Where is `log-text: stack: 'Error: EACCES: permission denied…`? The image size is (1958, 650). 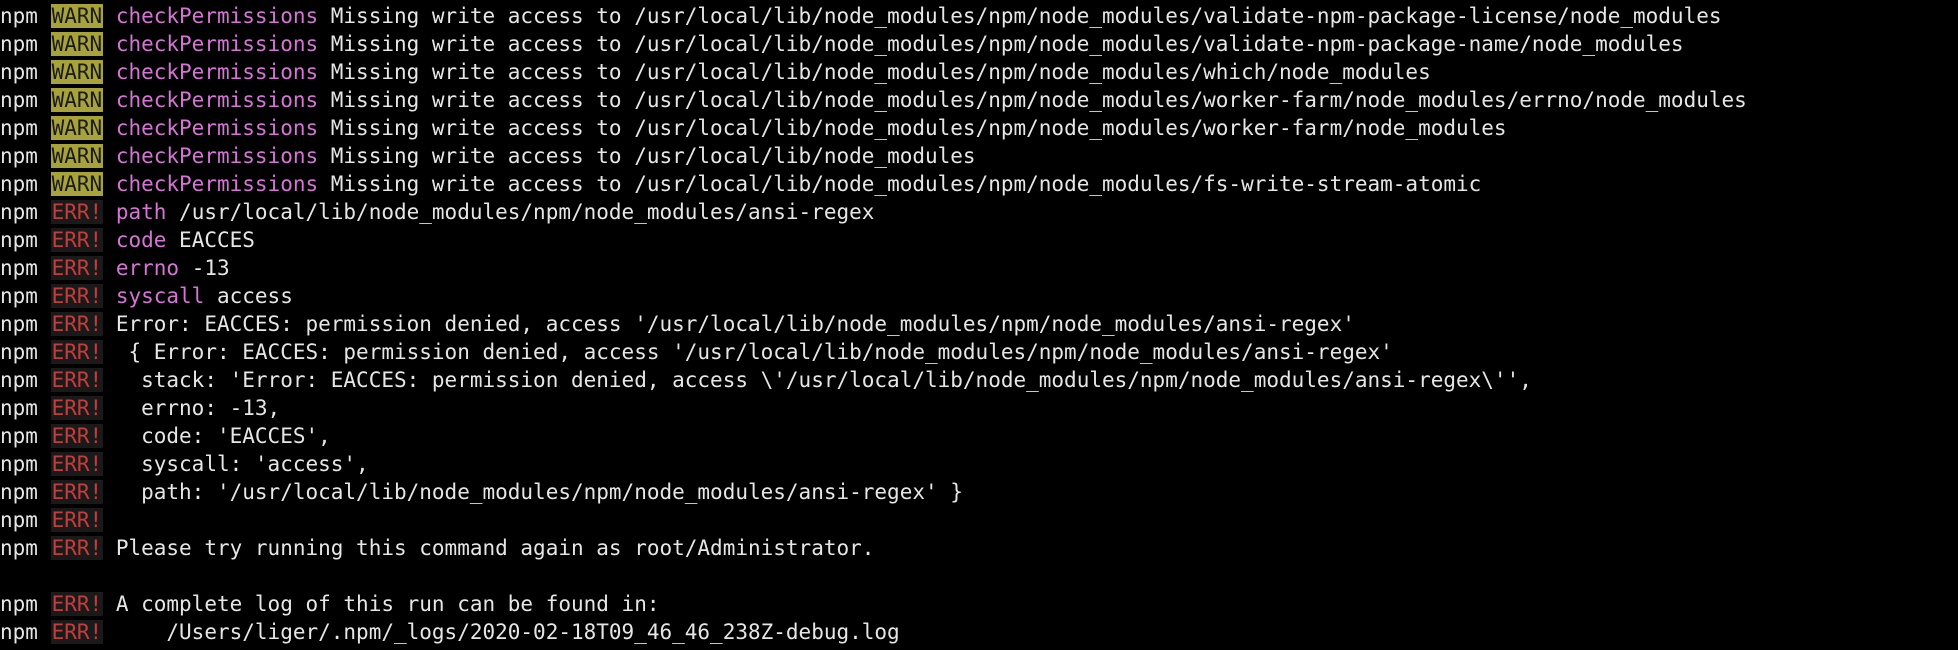 log-text: stack: 'Error: EACCES: permission denied… is located at coordinates (823, 380).